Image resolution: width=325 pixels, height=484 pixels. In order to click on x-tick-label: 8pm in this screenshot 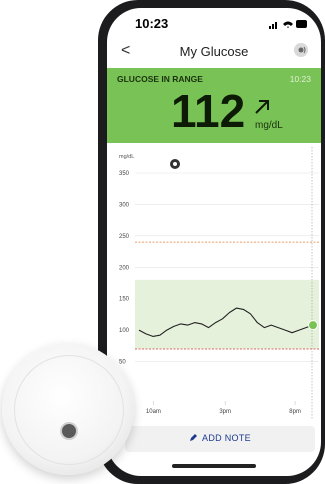, I will do `click(295, 412)`.